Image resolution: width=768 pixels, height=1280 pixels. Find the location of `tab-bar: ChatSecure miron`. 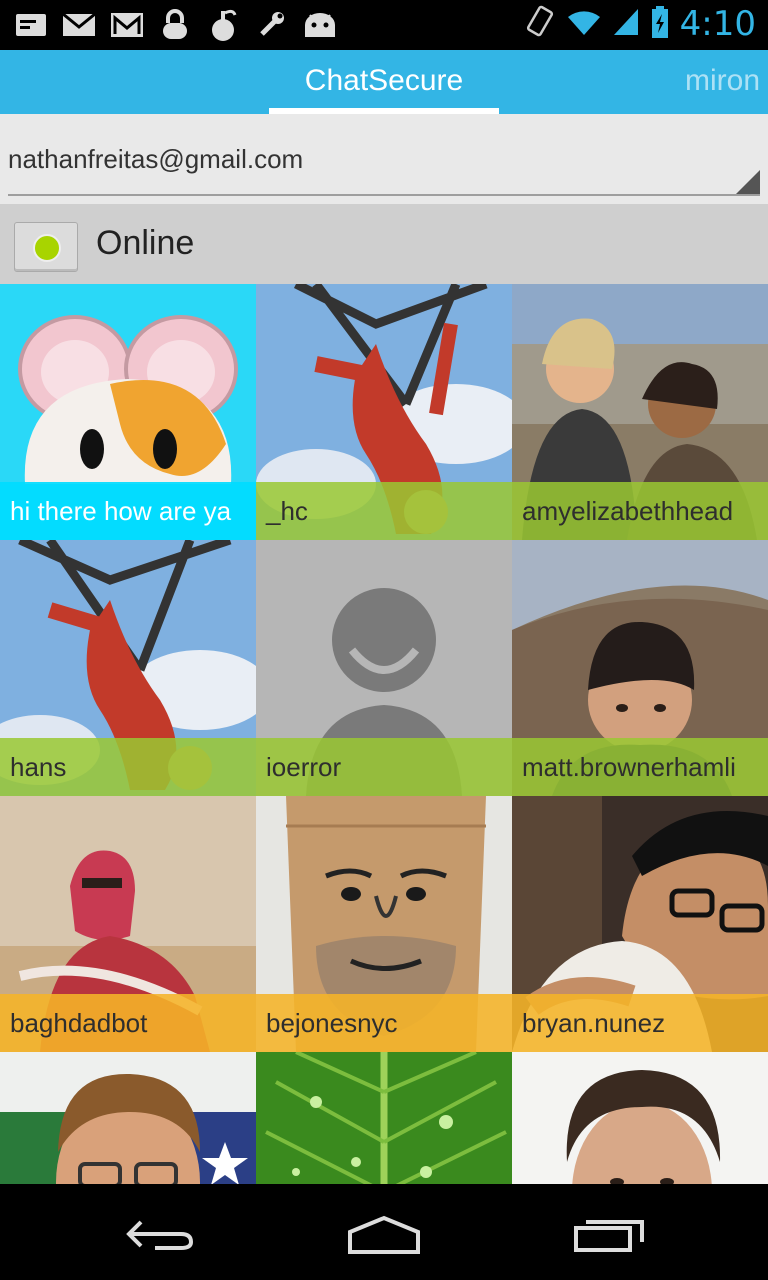

tab-bar: ChatSecure miron is located at coordinates (384, 82).